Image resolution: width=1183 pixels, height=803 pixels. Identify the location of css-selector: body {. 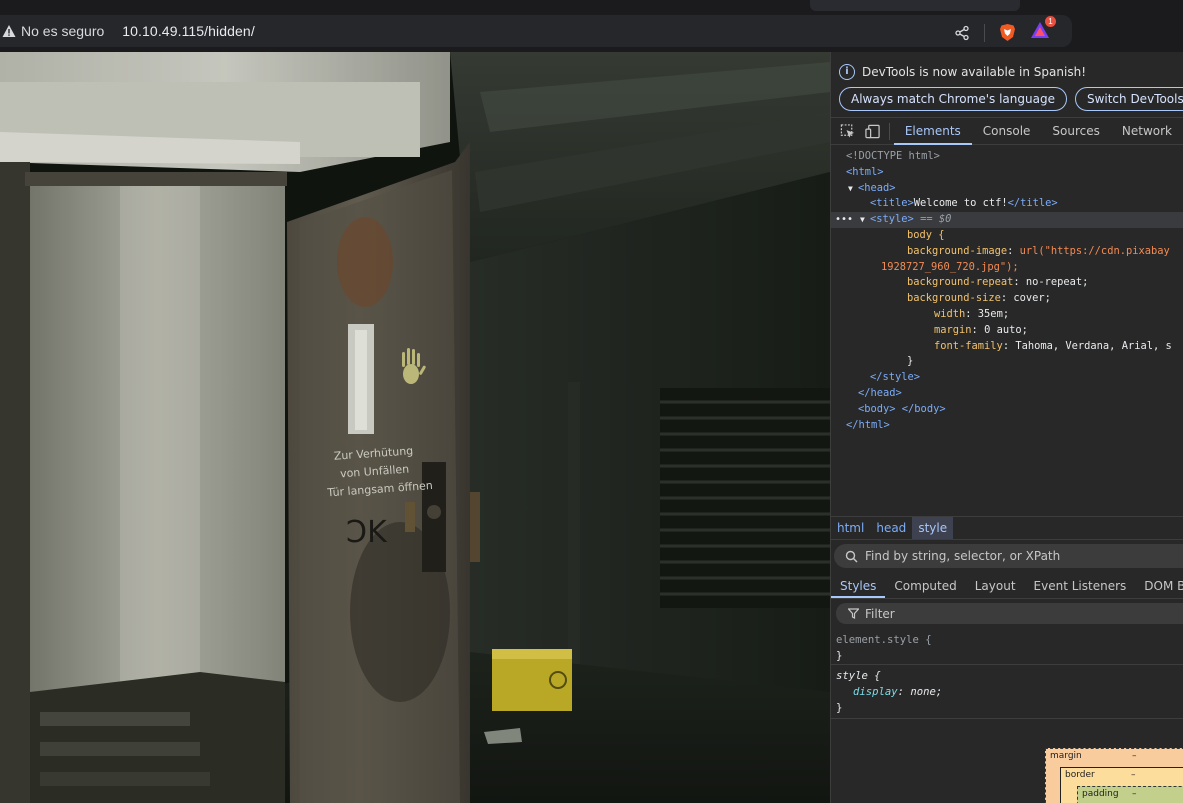
(926, 234).